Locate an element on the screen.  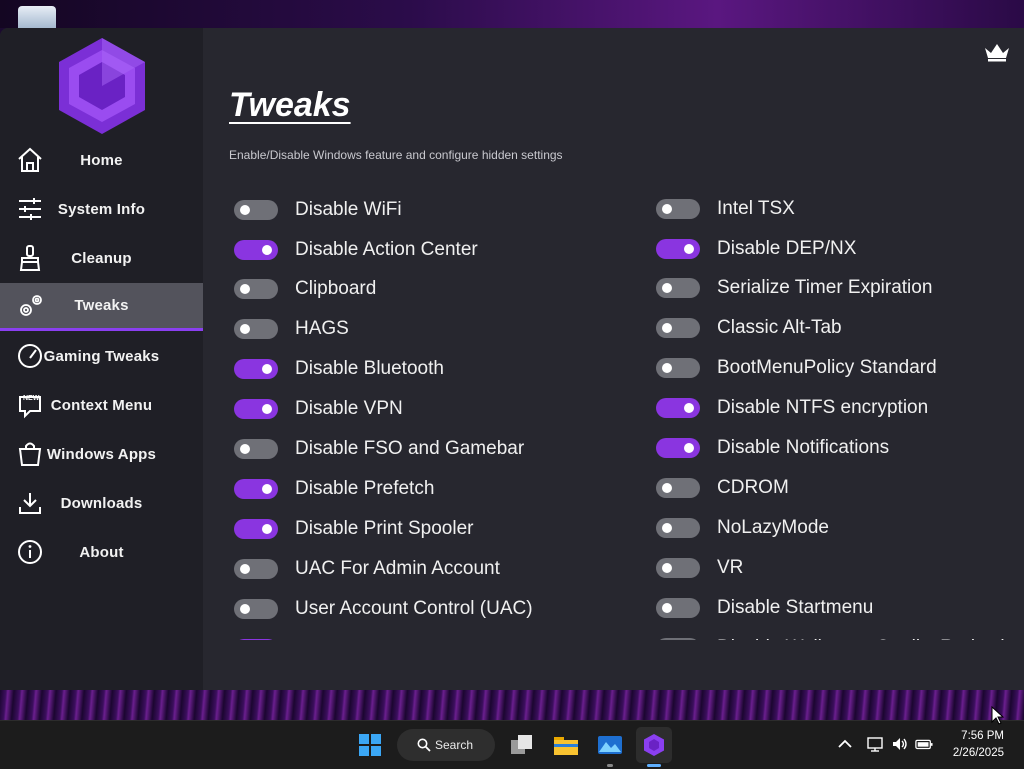
tweak-toggle-row: BootMenuPolicy Standard is located at coordinates (796, 368).